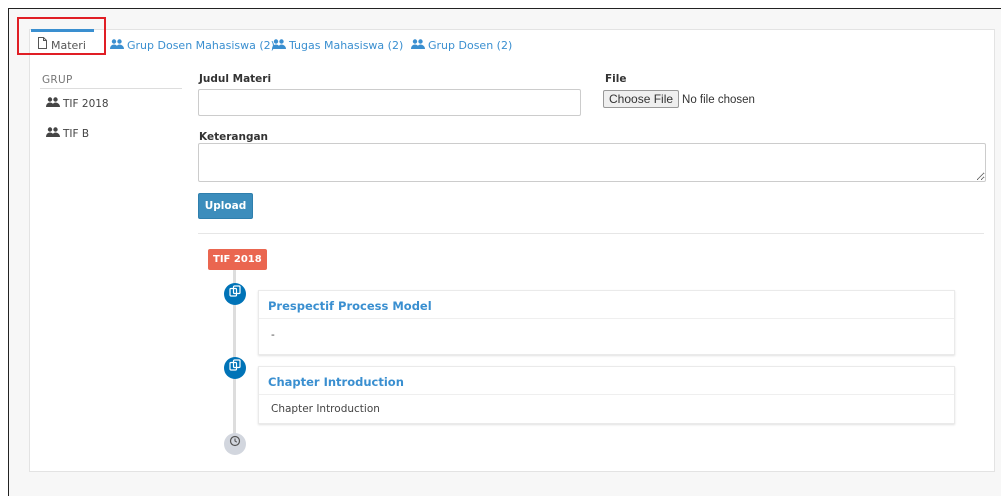 The image size is (1003, 498). What do you see at coordinates (76, 134) in the screenshot?
I see `sidebar-item-label: TIF B` at bounding box center [76, 134].